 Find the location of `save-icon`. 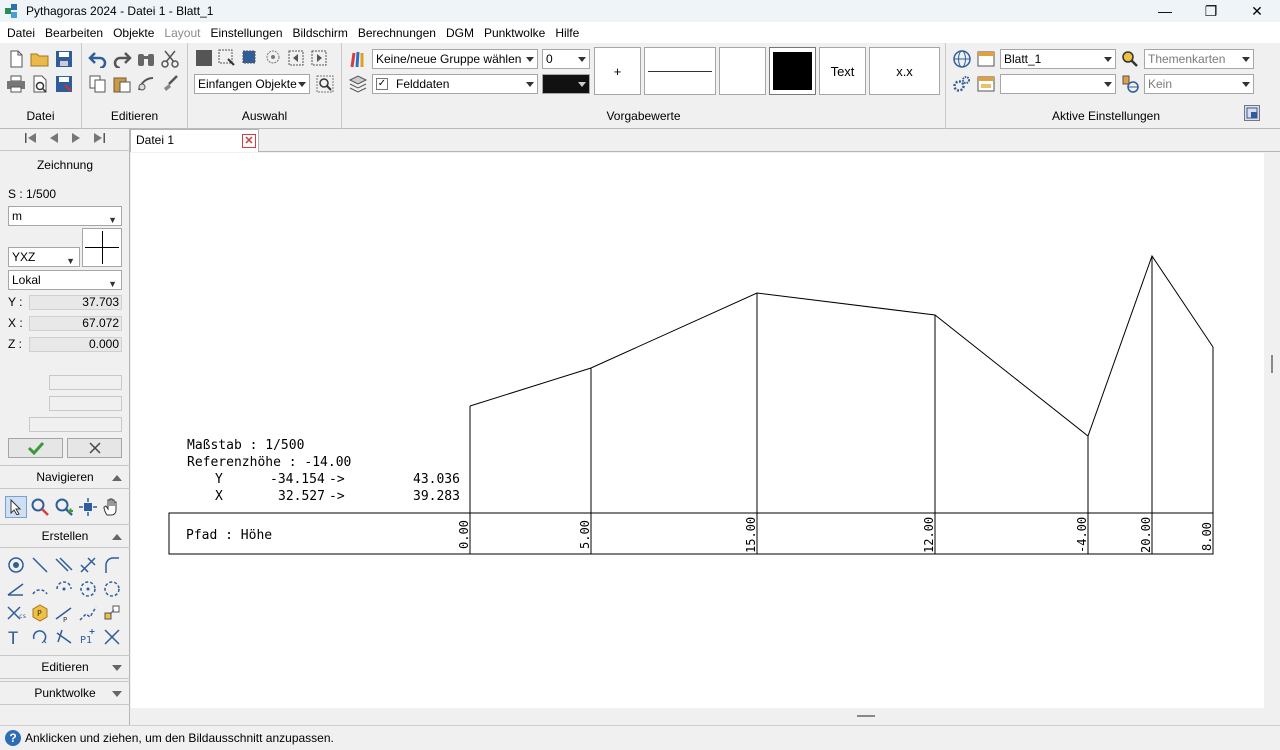

save-icon is located at coordinates (64, 59).